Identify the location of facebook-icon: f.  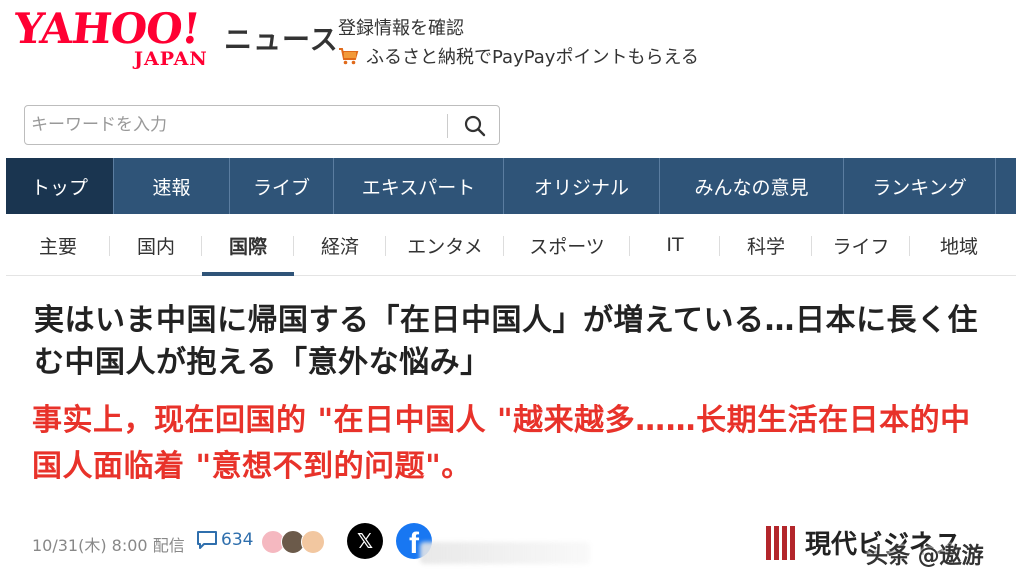
(414, 543).